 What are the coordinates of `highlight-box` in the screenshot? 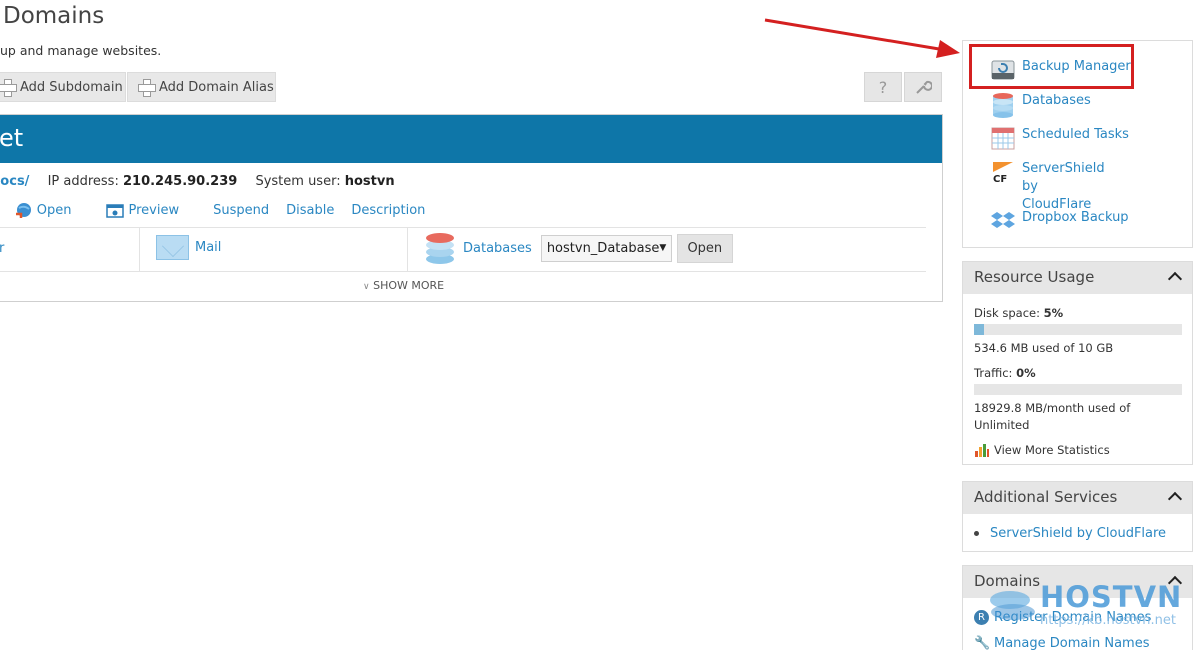 It's located at (1051, 66).